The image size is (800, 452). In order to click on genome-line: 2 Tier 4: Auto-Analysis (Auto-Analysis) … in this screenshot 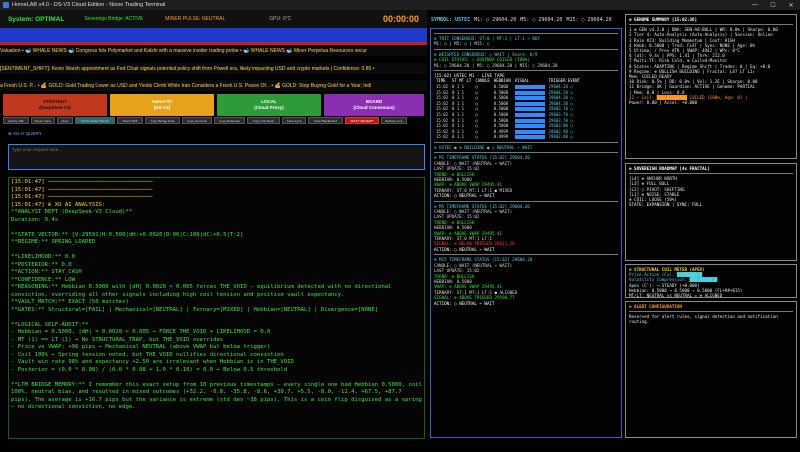, I will do `click(701, 35)`.